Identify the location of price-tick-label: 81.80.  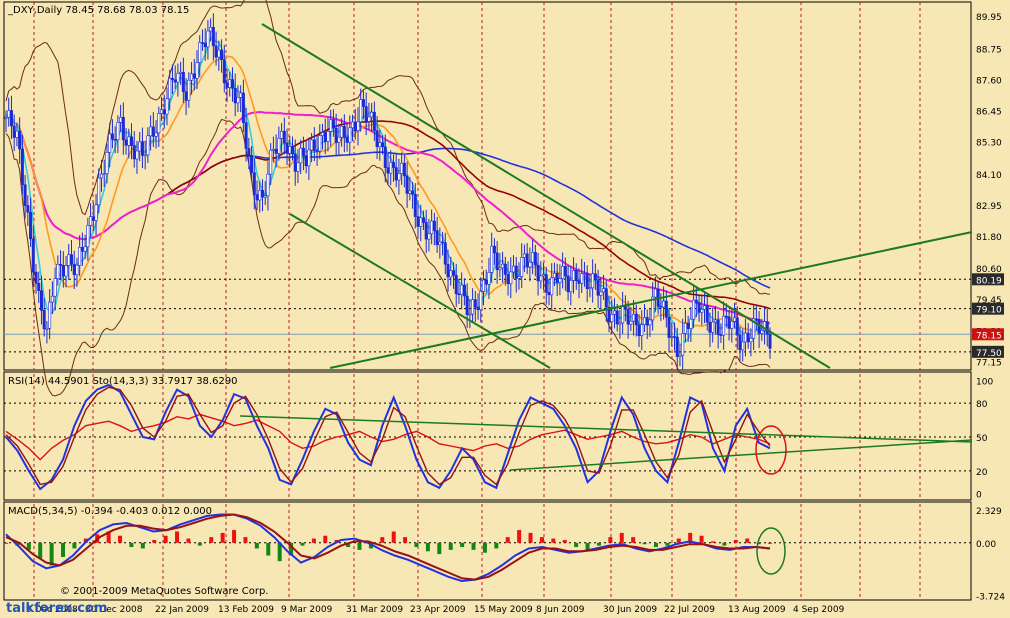
(989, 238).